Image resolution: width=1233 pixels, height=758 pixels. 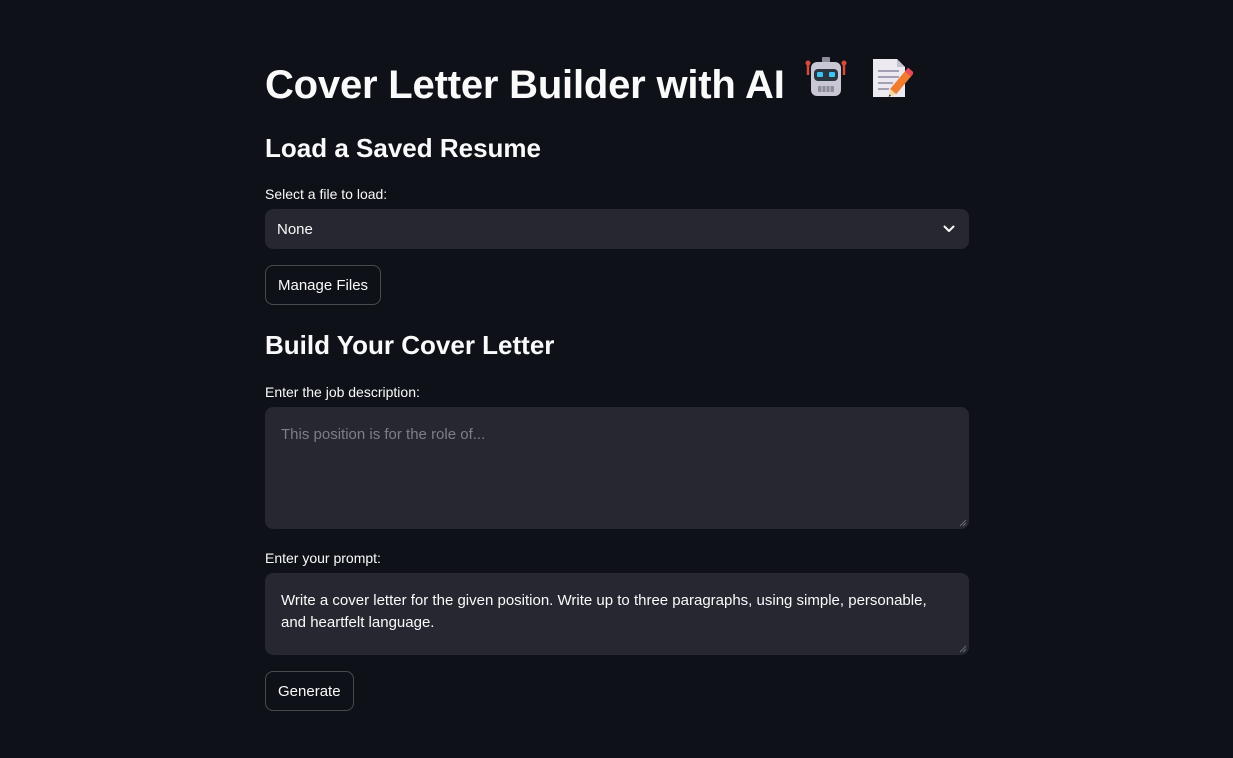 I want to click on chevron-down-icon, so click(x=949, y=229).